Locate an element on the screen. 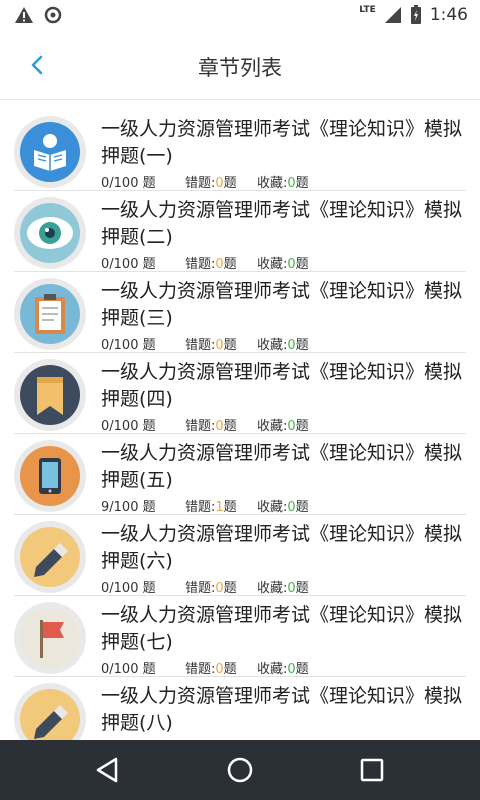  square-recents-icon is located at coordinates (372, 770).